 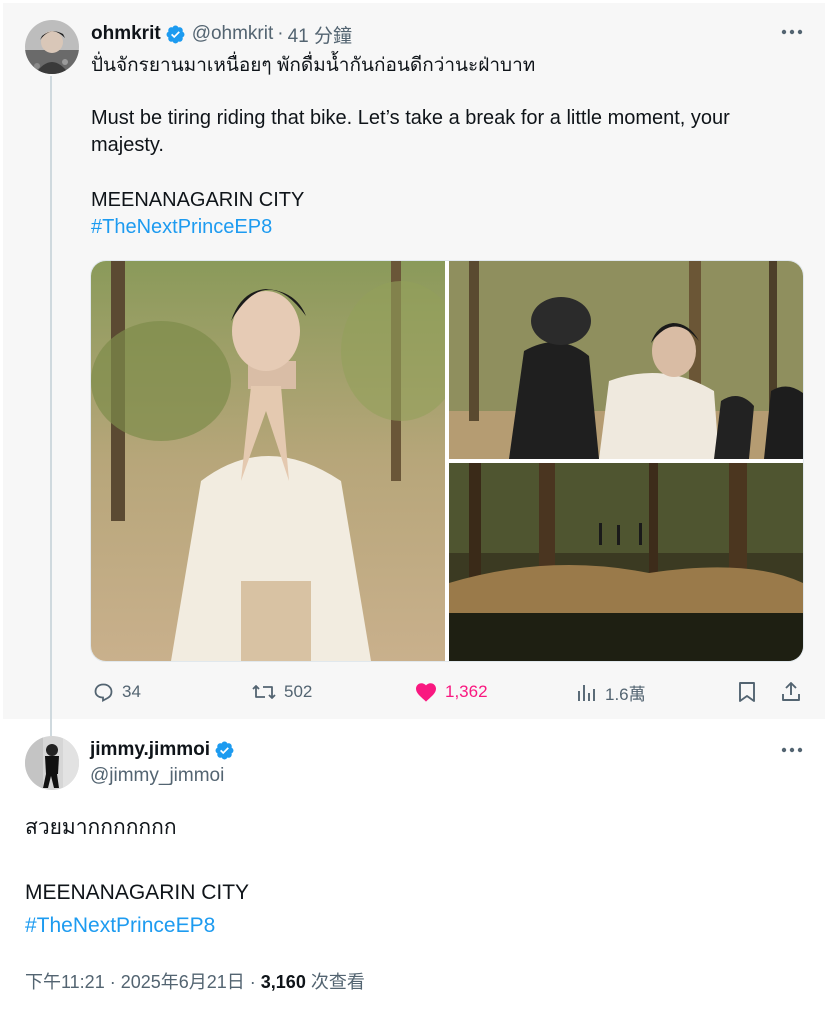 I want to click on views-count: 1.6萬, so click(x=625, y=694).